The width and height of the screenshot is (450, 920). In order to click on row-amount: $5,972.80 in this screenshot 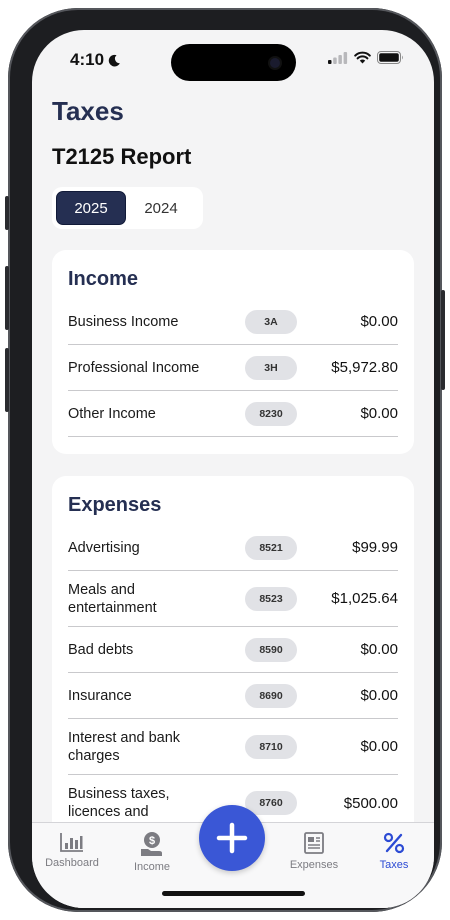, I will do `click(364, 367)`.